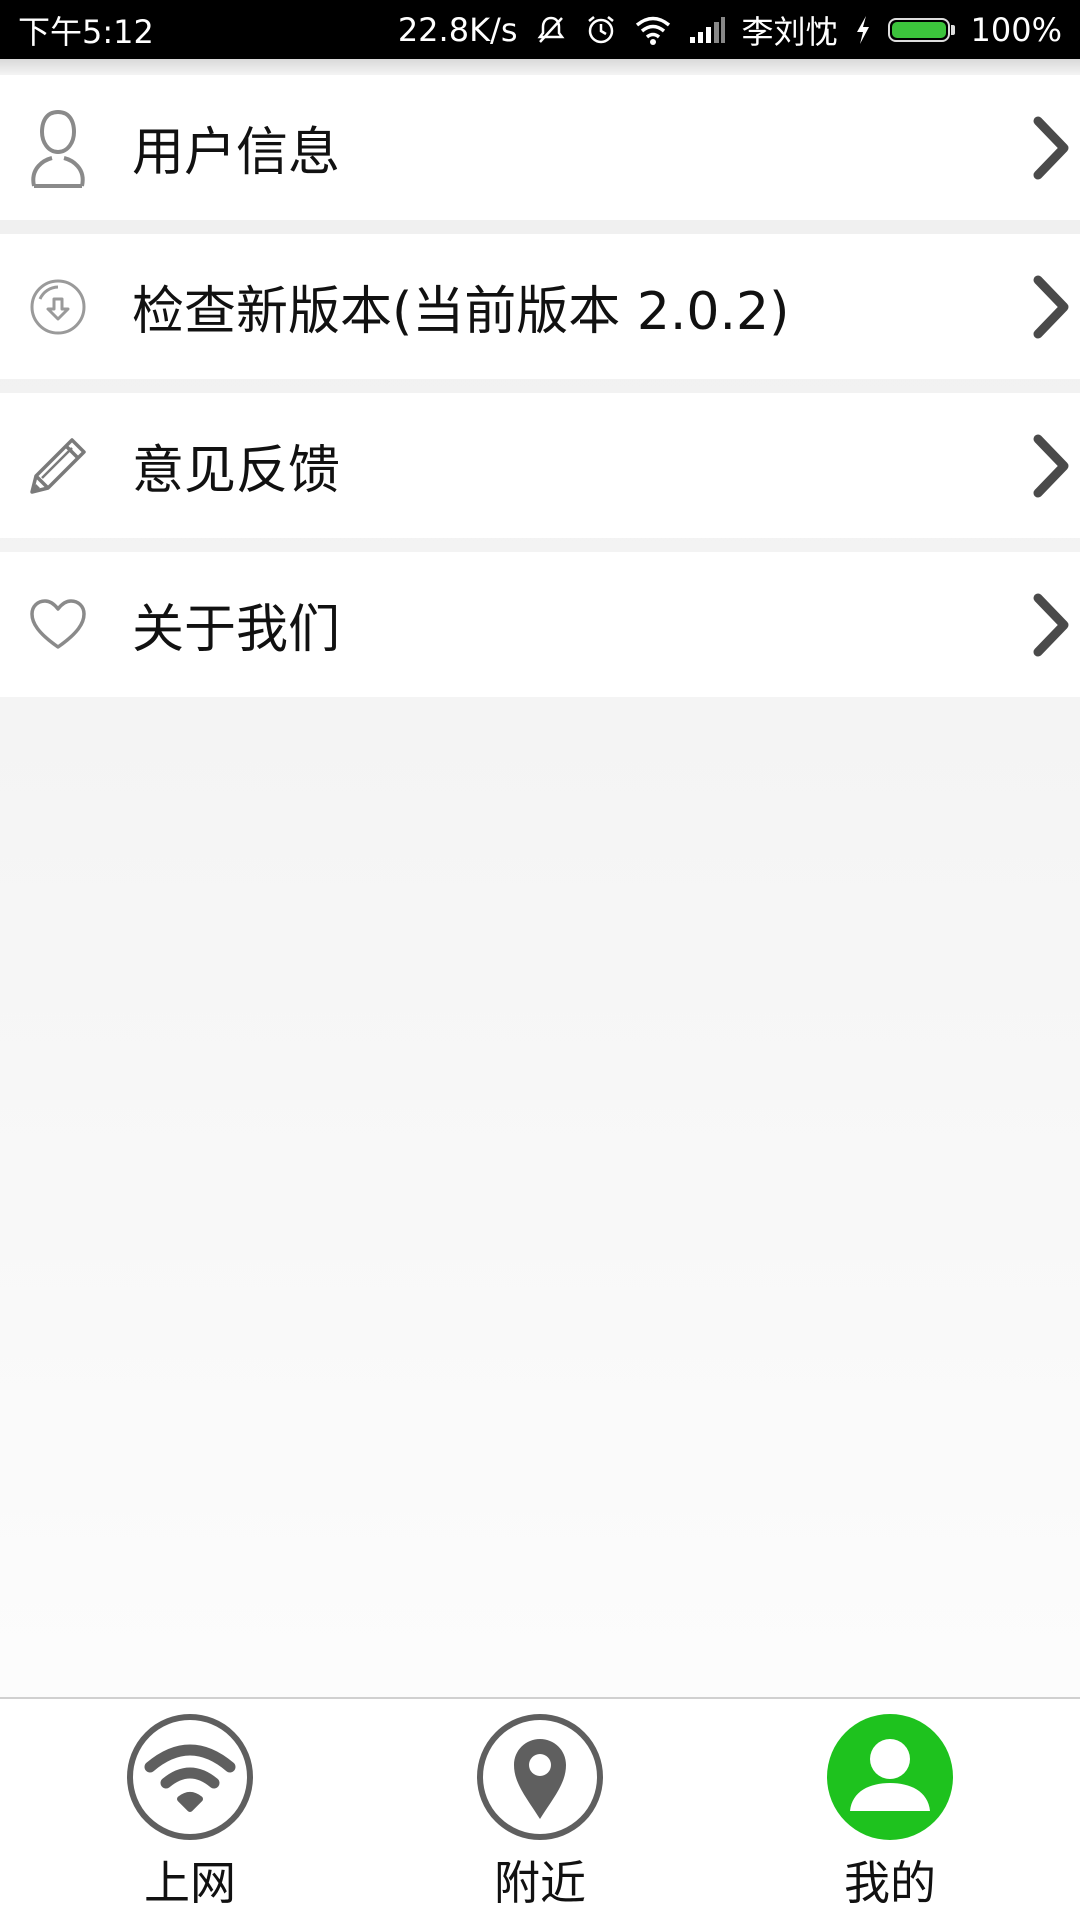 The width and height of the screenshot is (1080, 1920). I want to click on menu-item-feedback: 意见反馈, so click(540, 465).